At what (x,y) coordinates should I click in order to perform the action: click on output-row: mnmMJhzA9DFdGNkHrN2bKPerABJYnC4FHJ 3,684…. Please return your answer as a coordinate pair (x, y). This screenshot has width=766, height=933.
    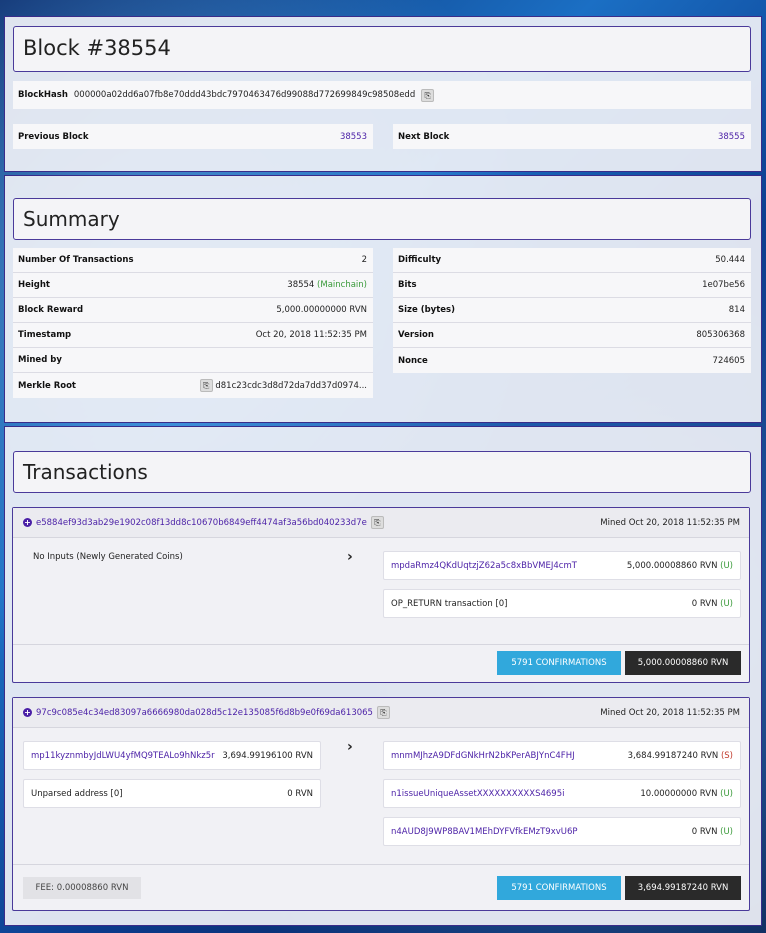
    Looking at the image, I should click on (562, 755).